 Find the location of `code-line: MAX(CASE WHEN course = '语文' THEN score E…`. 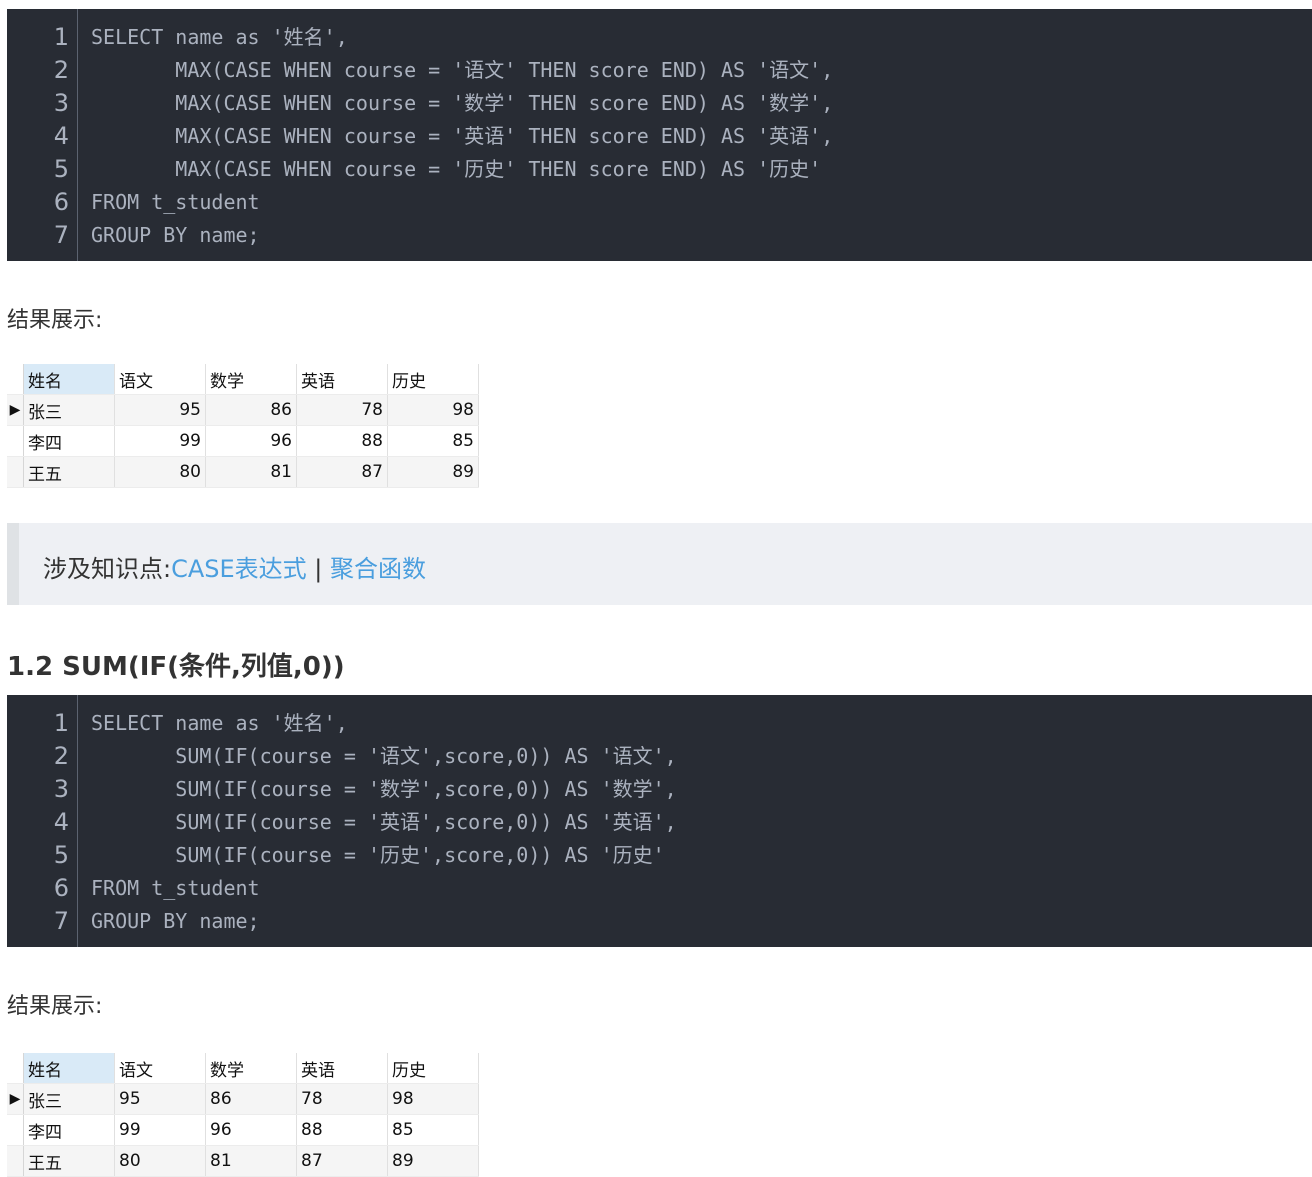

code-line: MAX(CASE WHEN course = '语文' THEN score E… is located at coordinates (462, 70).